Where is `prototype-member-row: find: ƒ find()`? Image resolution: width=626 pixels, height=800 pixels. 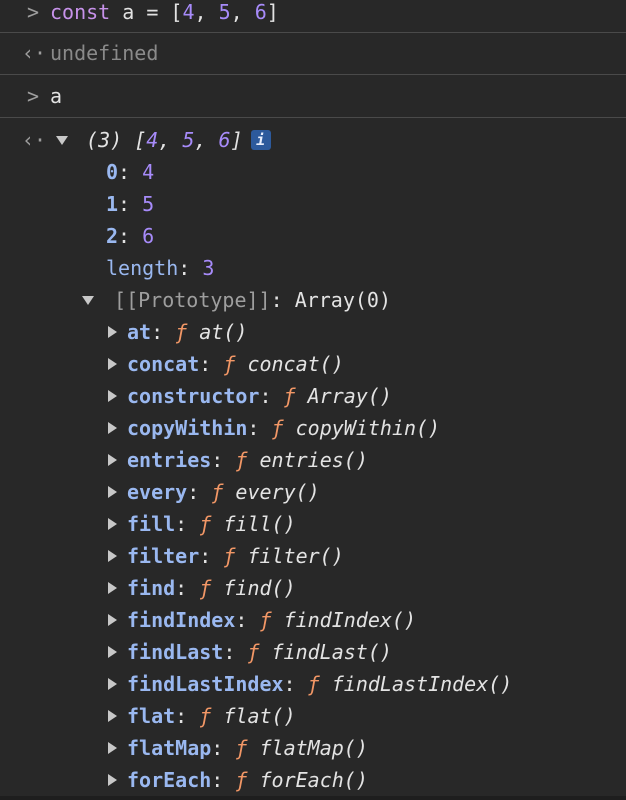
prototype-member-row: find: ƒ find() is located at coordinates (313, 588).